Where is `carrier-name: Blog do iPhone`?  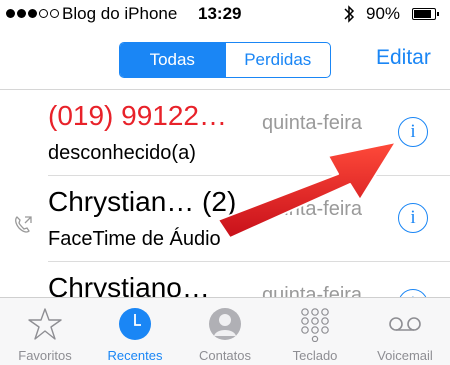 carrier-name: Blog do iPhone is located at coordinates (120, 13).